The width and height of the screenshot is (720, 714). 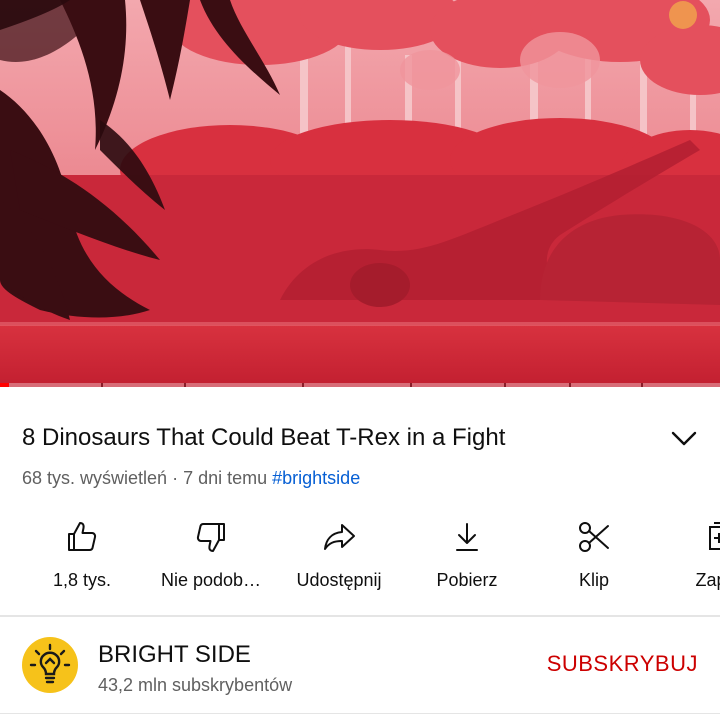 I want to click on channel-avatar, so click(x=50, y=665).